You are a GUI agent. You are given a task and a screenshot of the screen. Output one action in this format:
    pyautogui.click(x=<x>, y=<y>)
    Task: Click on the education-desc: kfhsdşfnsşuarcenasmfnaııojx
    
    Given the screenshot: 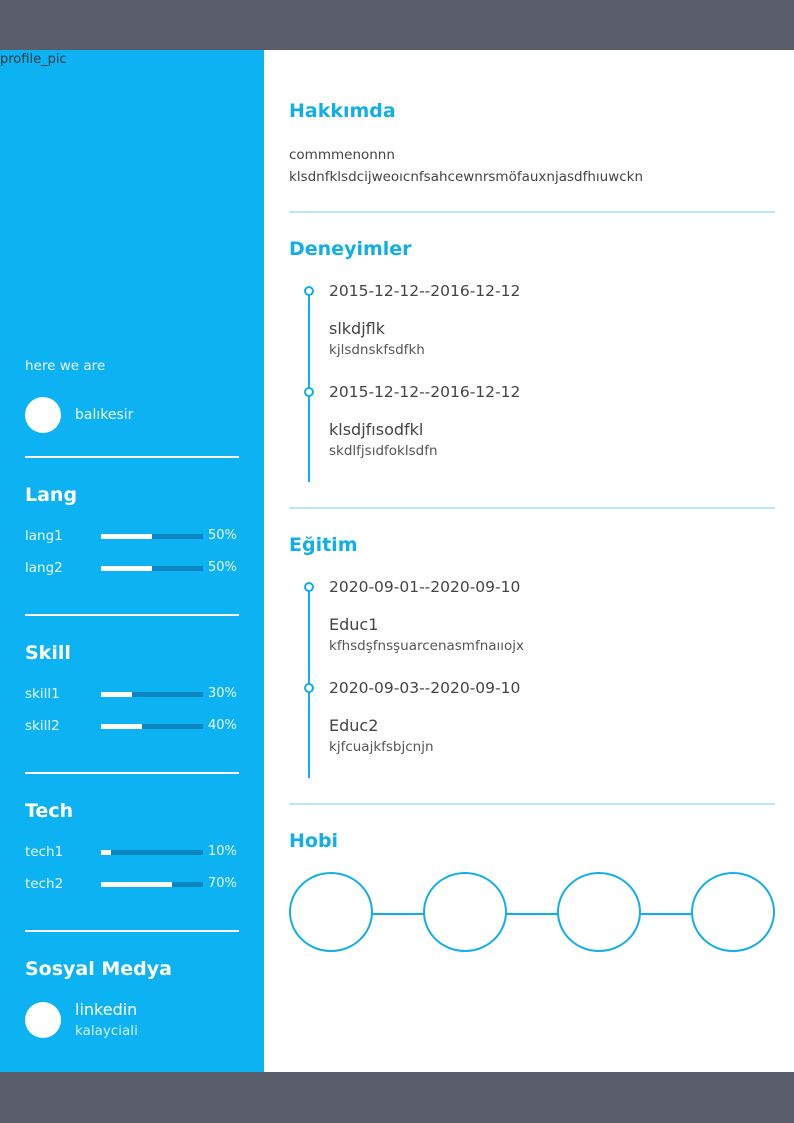 What is the action you would take?
    pyautogui.click(x=427, y=646)
    